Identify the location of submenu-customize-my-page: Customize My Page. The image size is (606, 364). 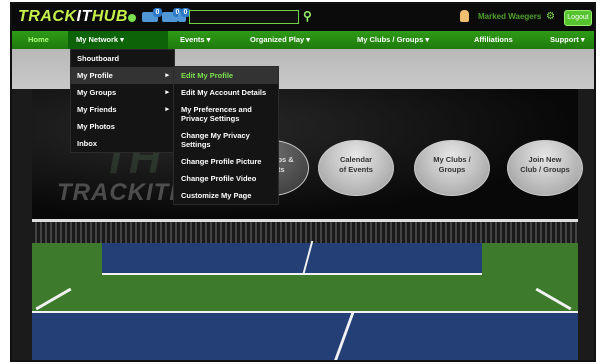
(226, 195).